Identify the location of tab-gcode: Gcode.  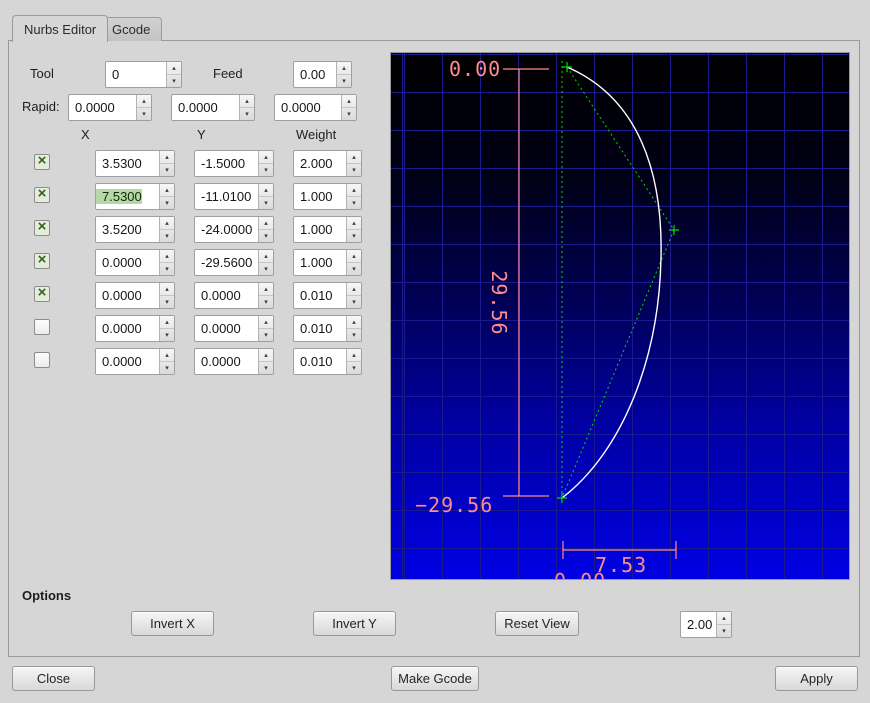
(131, 29).